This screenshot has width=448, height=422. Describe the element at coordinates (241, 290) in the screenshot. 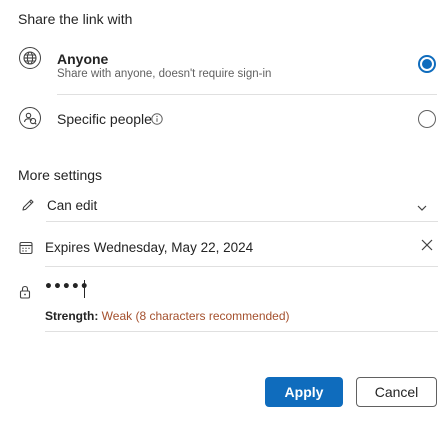

I see `password-input: •••••` at that location.